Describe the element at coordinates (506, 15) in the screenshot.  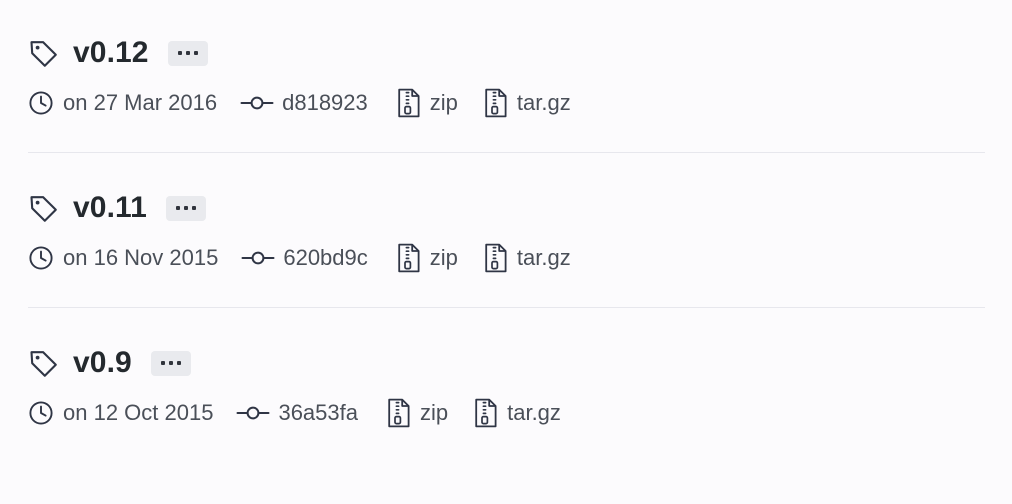
I see `top-spacer` at that location.